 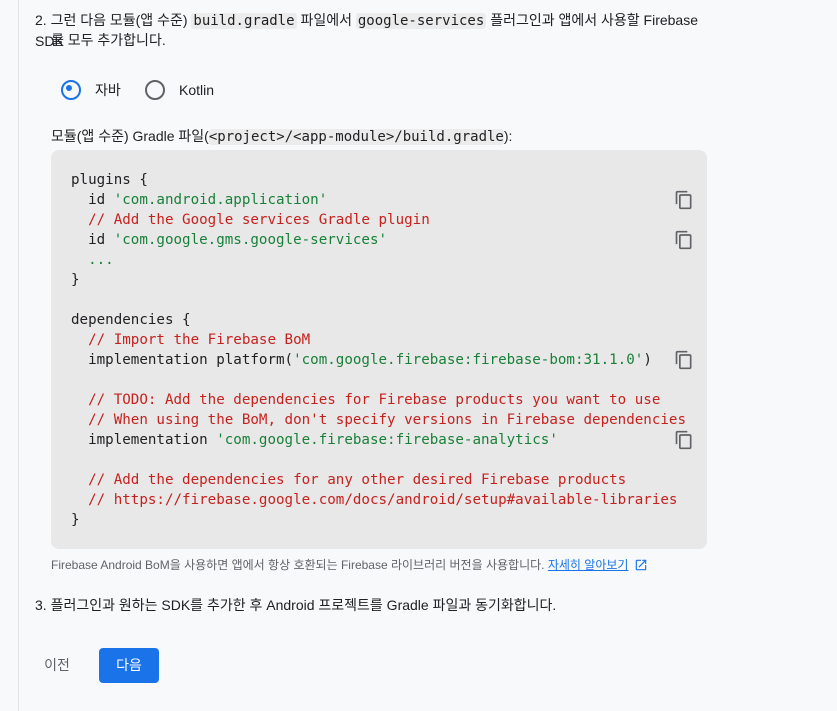 I want to click on next-button: 다음, so click(x=129, y=665).